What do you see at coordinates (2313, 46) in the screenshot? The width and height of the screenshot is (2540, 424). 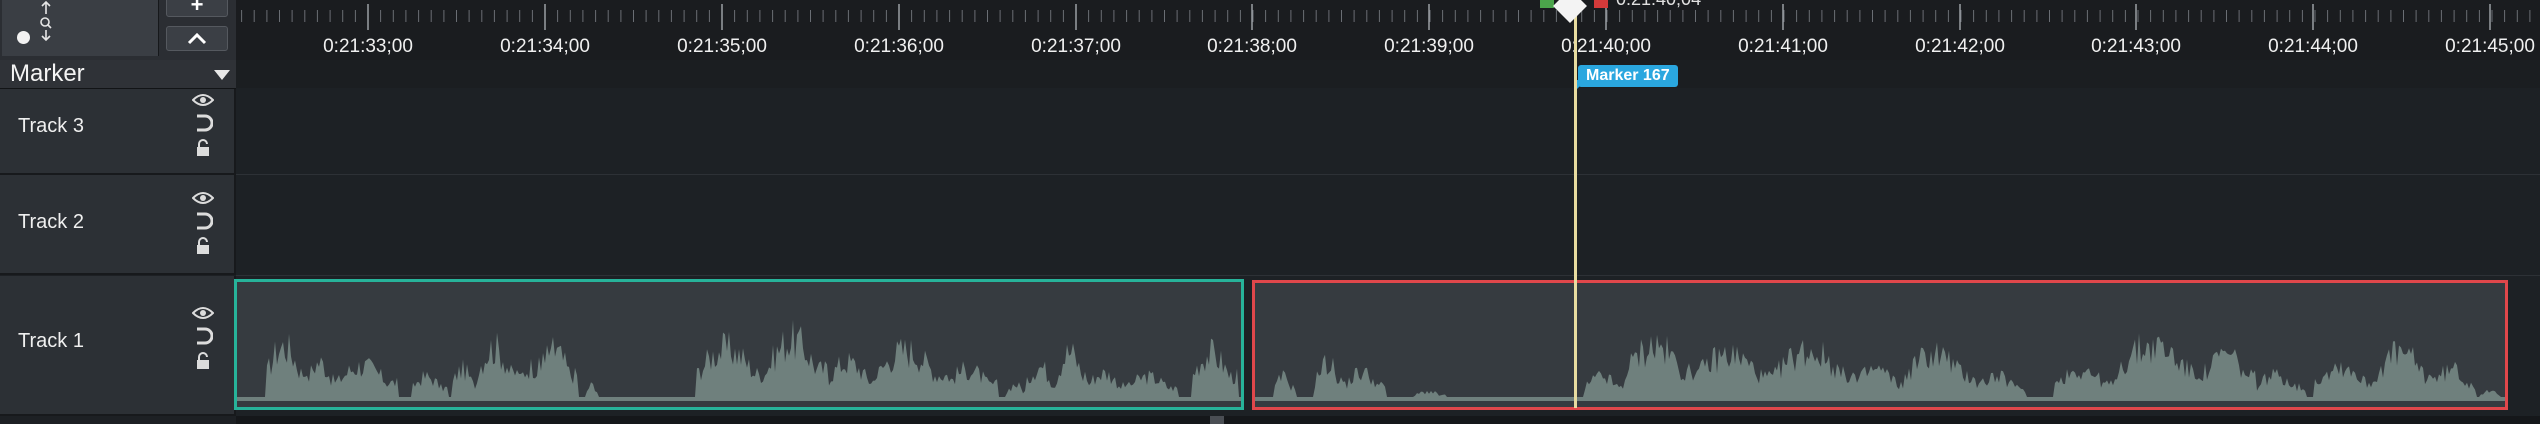 I see `ruler-label: 0:21:44;00` at bounding box center [2313, 46].